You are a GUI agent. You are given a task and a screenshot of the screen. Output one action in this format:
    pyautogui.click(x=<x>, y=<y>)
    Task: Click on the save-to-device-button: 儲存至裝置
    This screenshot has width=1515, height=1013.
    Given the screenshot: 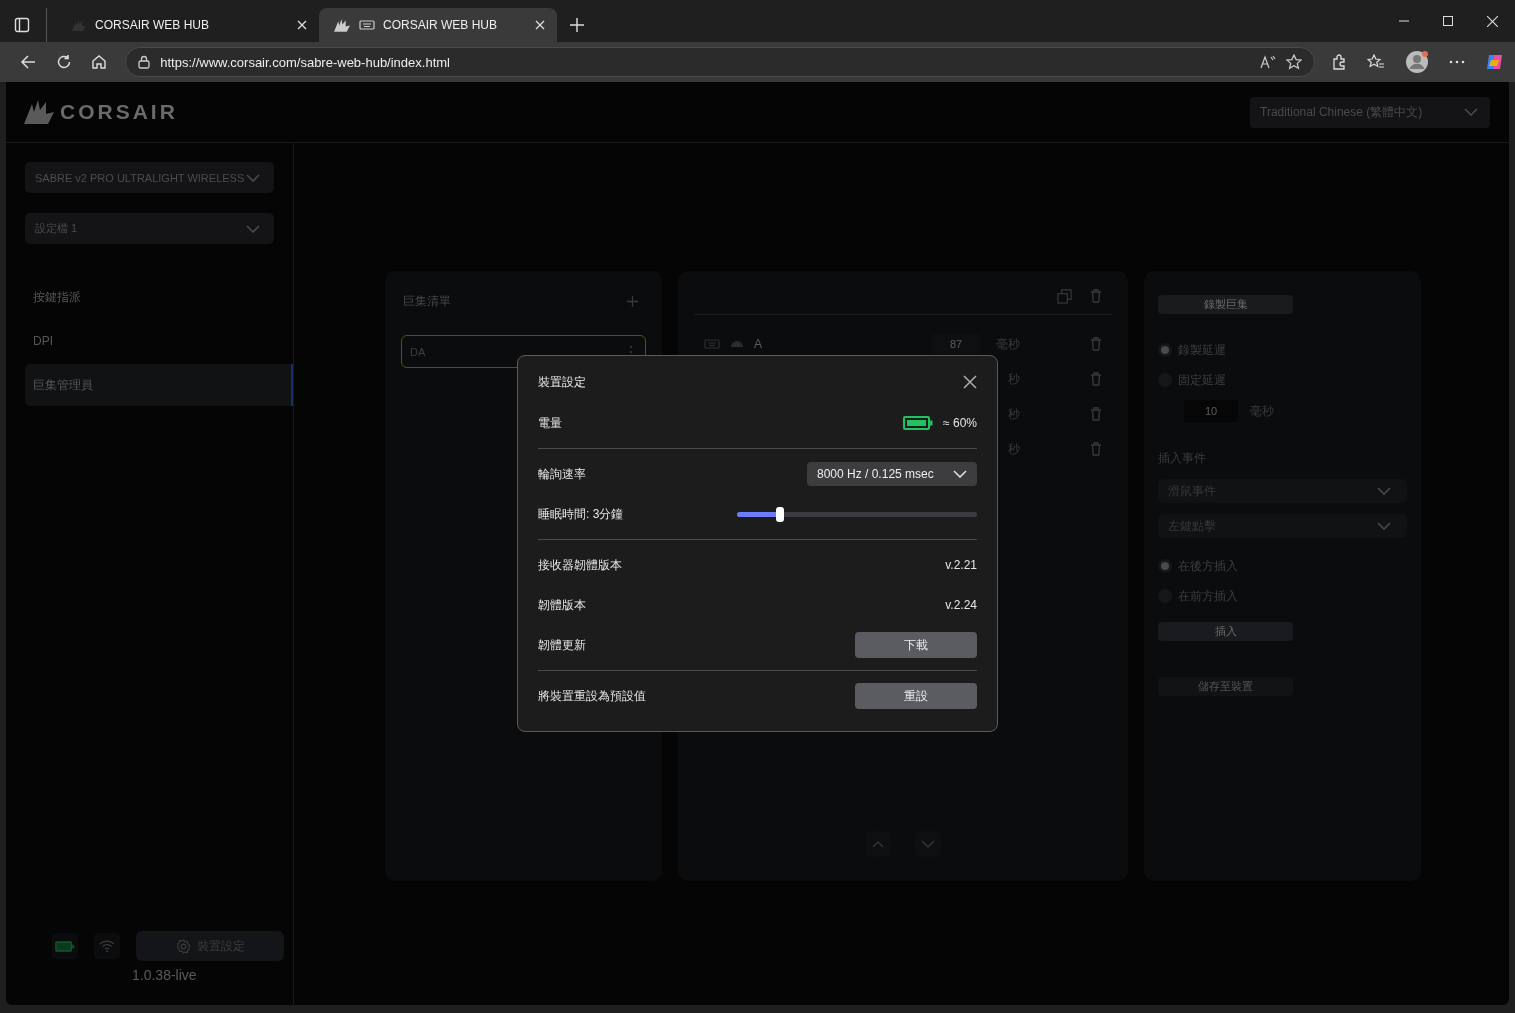 What is the action you would take?
    pyautogui.click(x=1225, y=686)
    